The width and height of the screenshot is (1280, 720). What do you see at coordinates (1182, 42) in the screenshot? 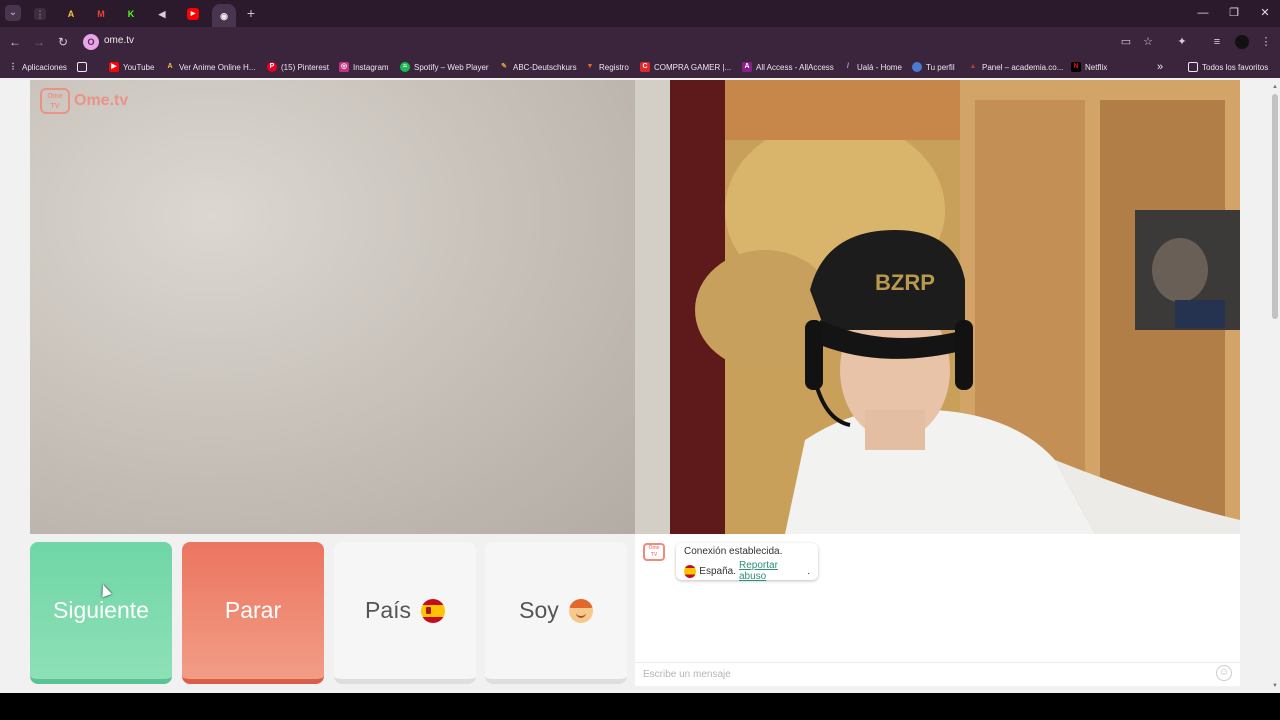
I see `extensions-icon: ✦` at bounding box center [1182, 42].